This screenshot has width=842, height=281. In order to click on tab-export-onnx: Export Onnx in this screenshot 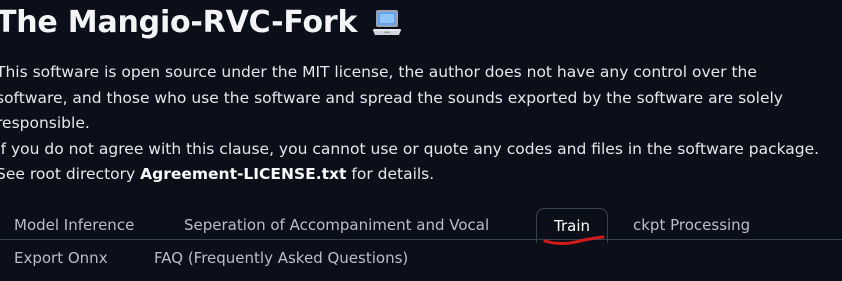, I will do `click(61, 258)`.